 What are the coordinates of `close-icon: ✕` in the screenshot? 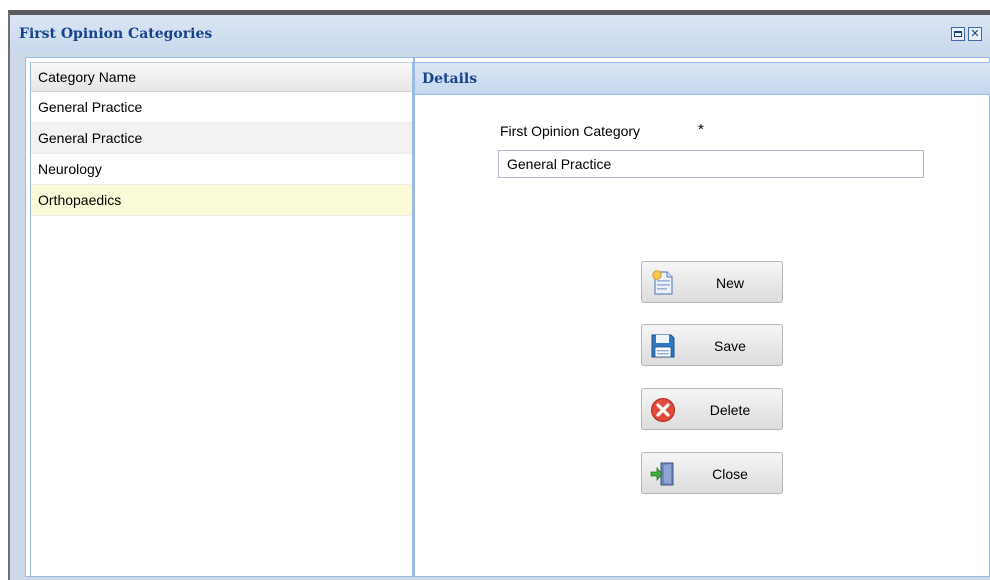 It's located at (975, 34).